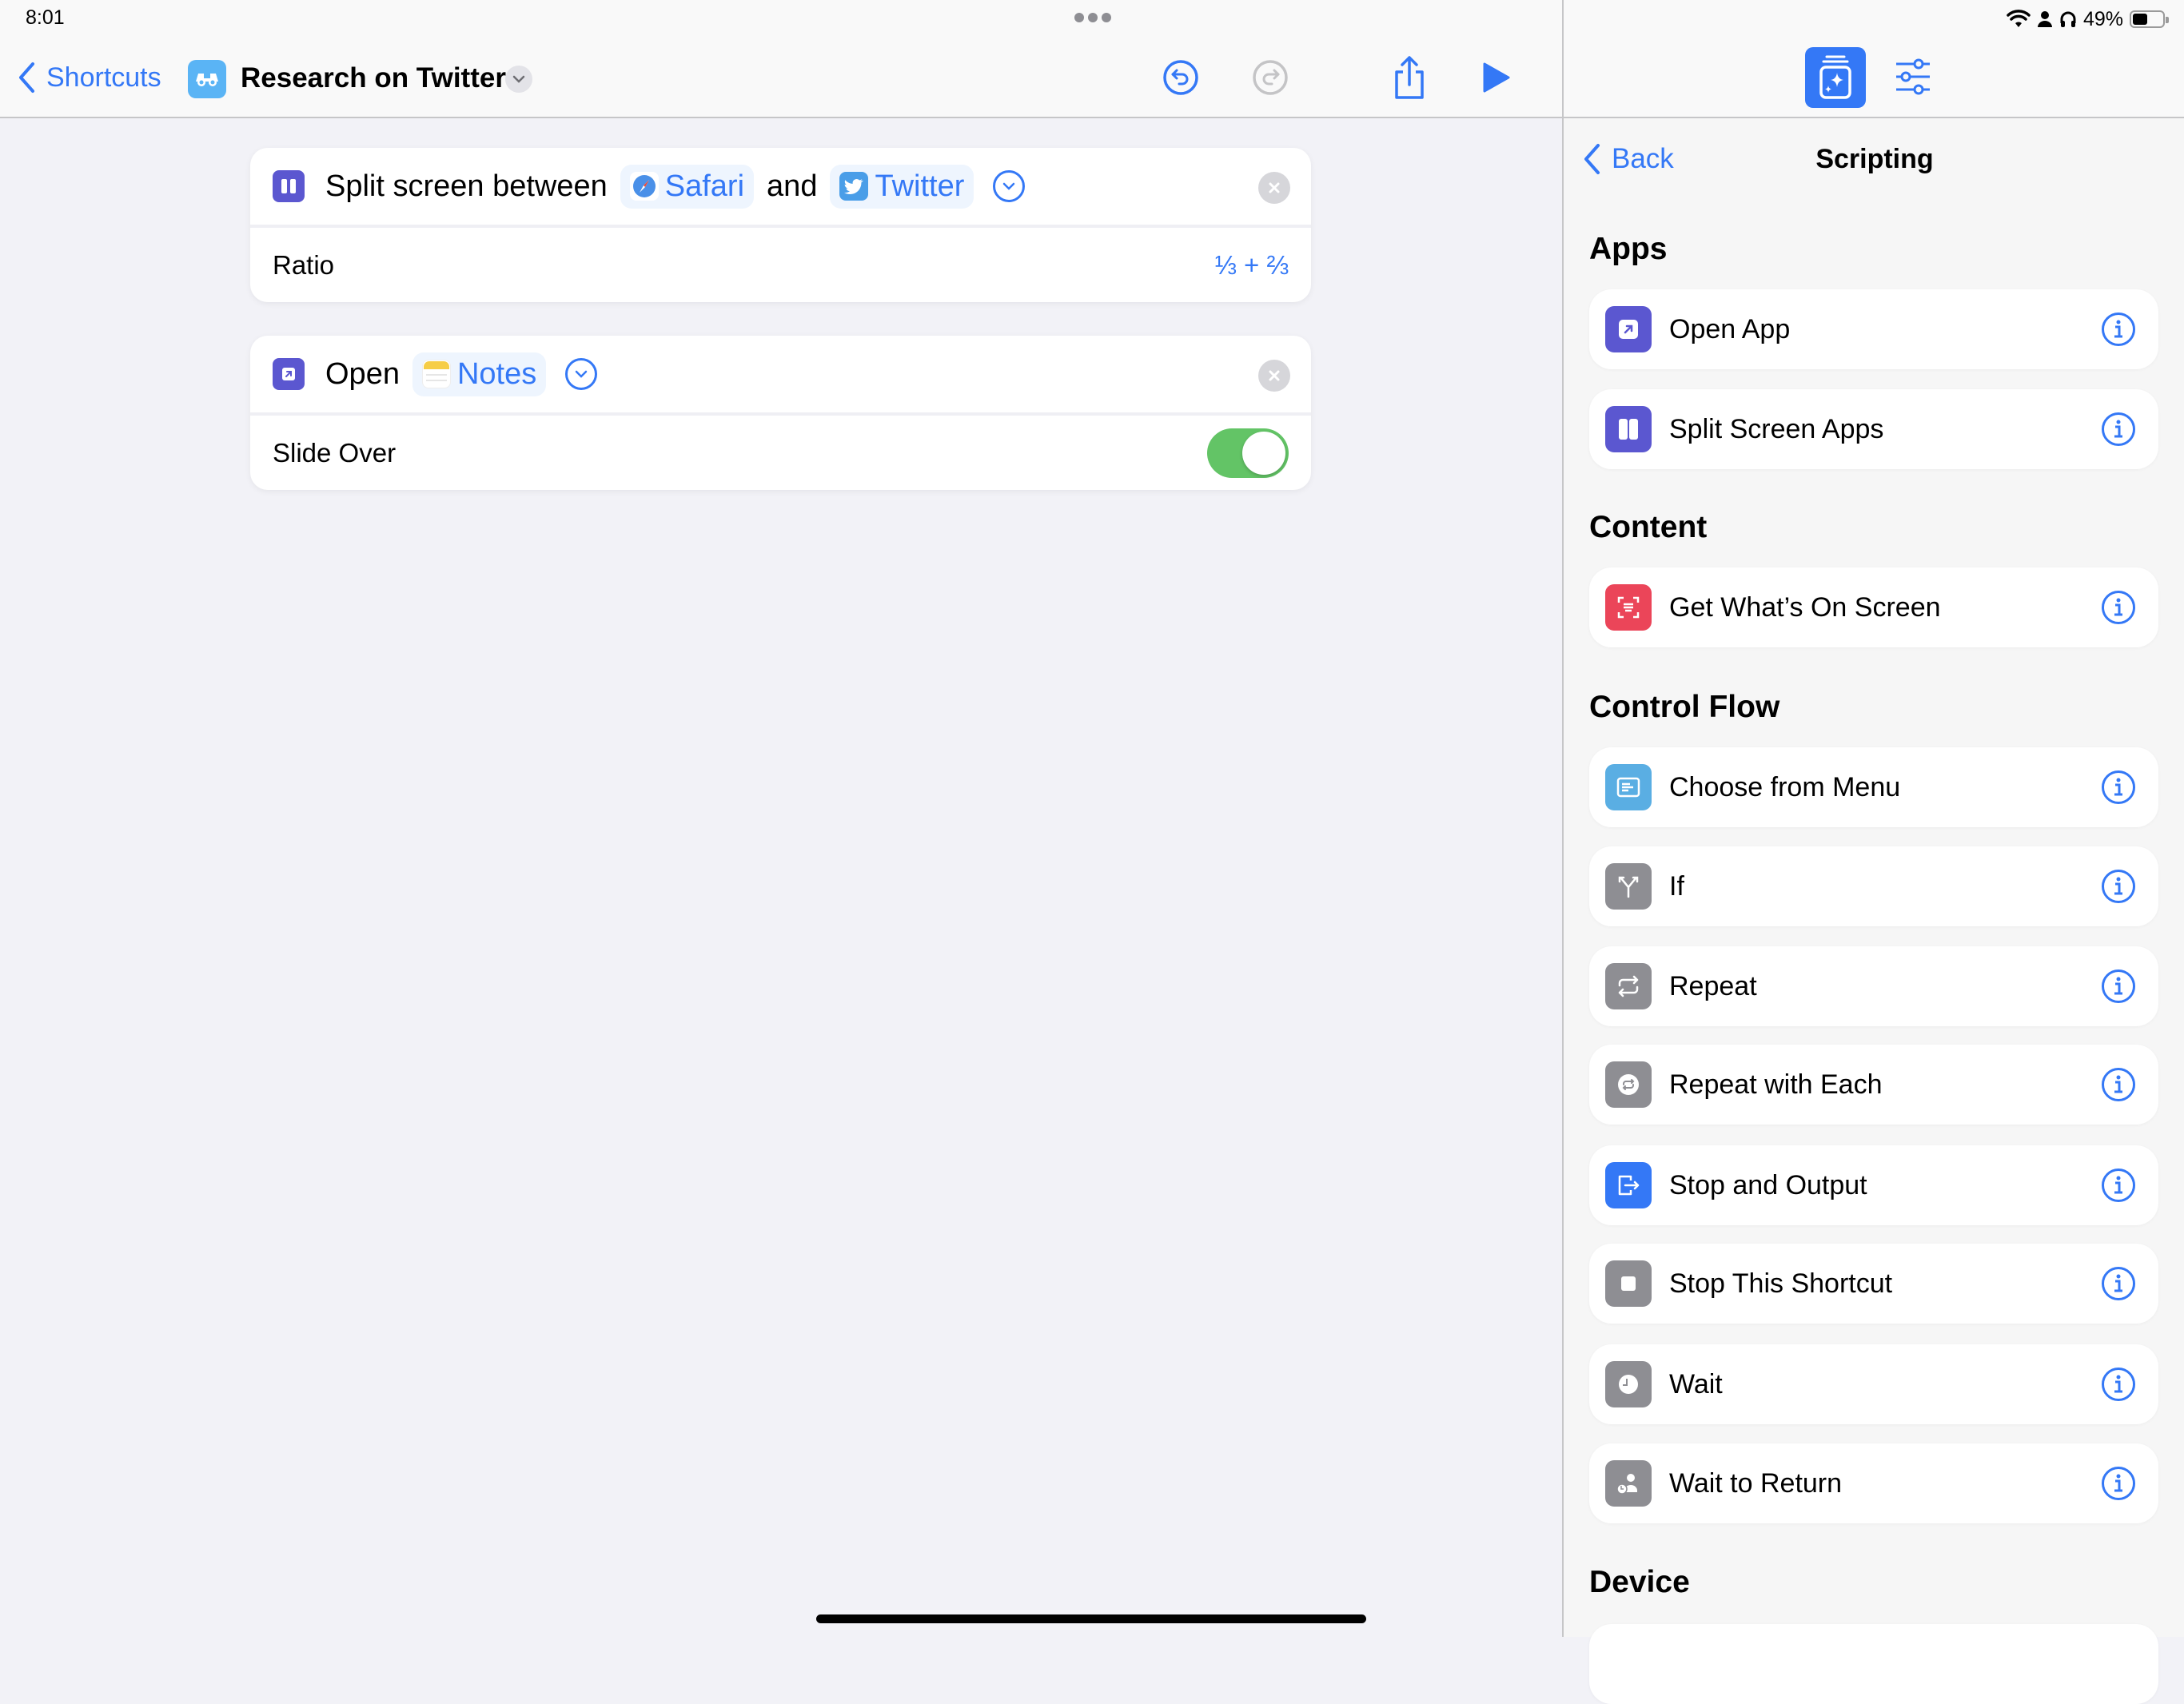 The width and height of the screenshot is (2184, 1704). I want to click on action-item-label: Stop This Shortcut, so click(1781, 1283).